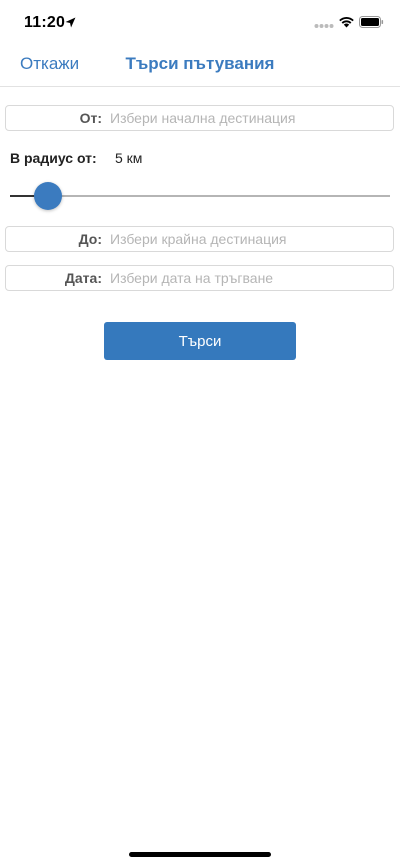  Describe the element at coordinates (90, 118) in the screenshot. I see `from-label: От:` at that location.